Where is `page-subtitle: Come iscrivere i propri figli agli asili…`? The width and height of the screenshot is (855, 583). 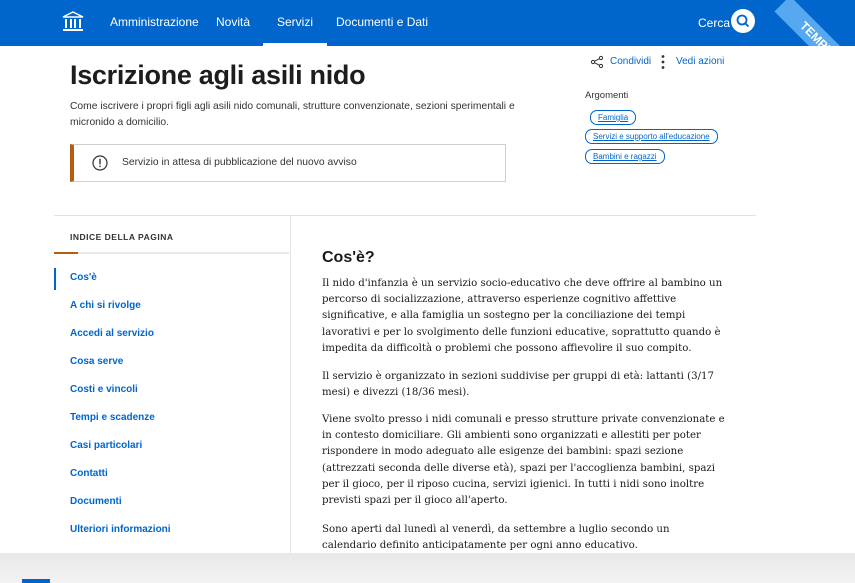
page-subtitle: Come iscrivere i propri figli agli asili… is located at coordinates (292, 114).